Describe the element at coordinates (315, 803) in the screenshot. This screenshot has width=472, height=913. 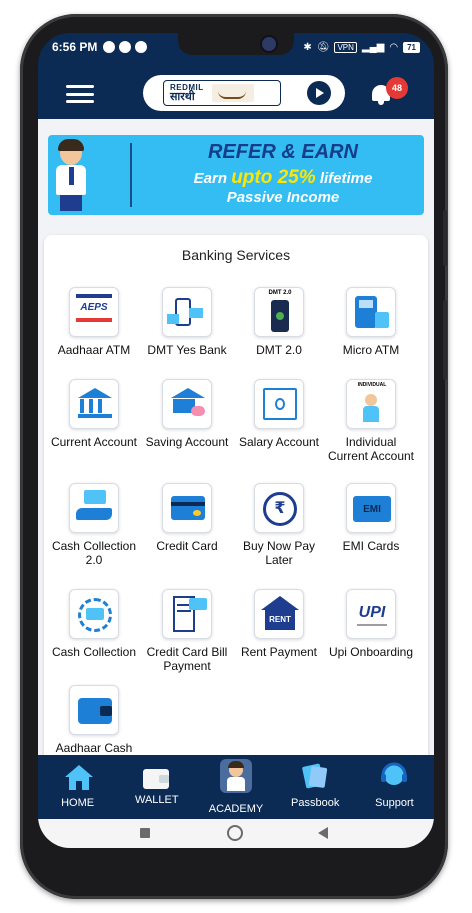
I see `nav-passbook-label: Passbook` at that location.